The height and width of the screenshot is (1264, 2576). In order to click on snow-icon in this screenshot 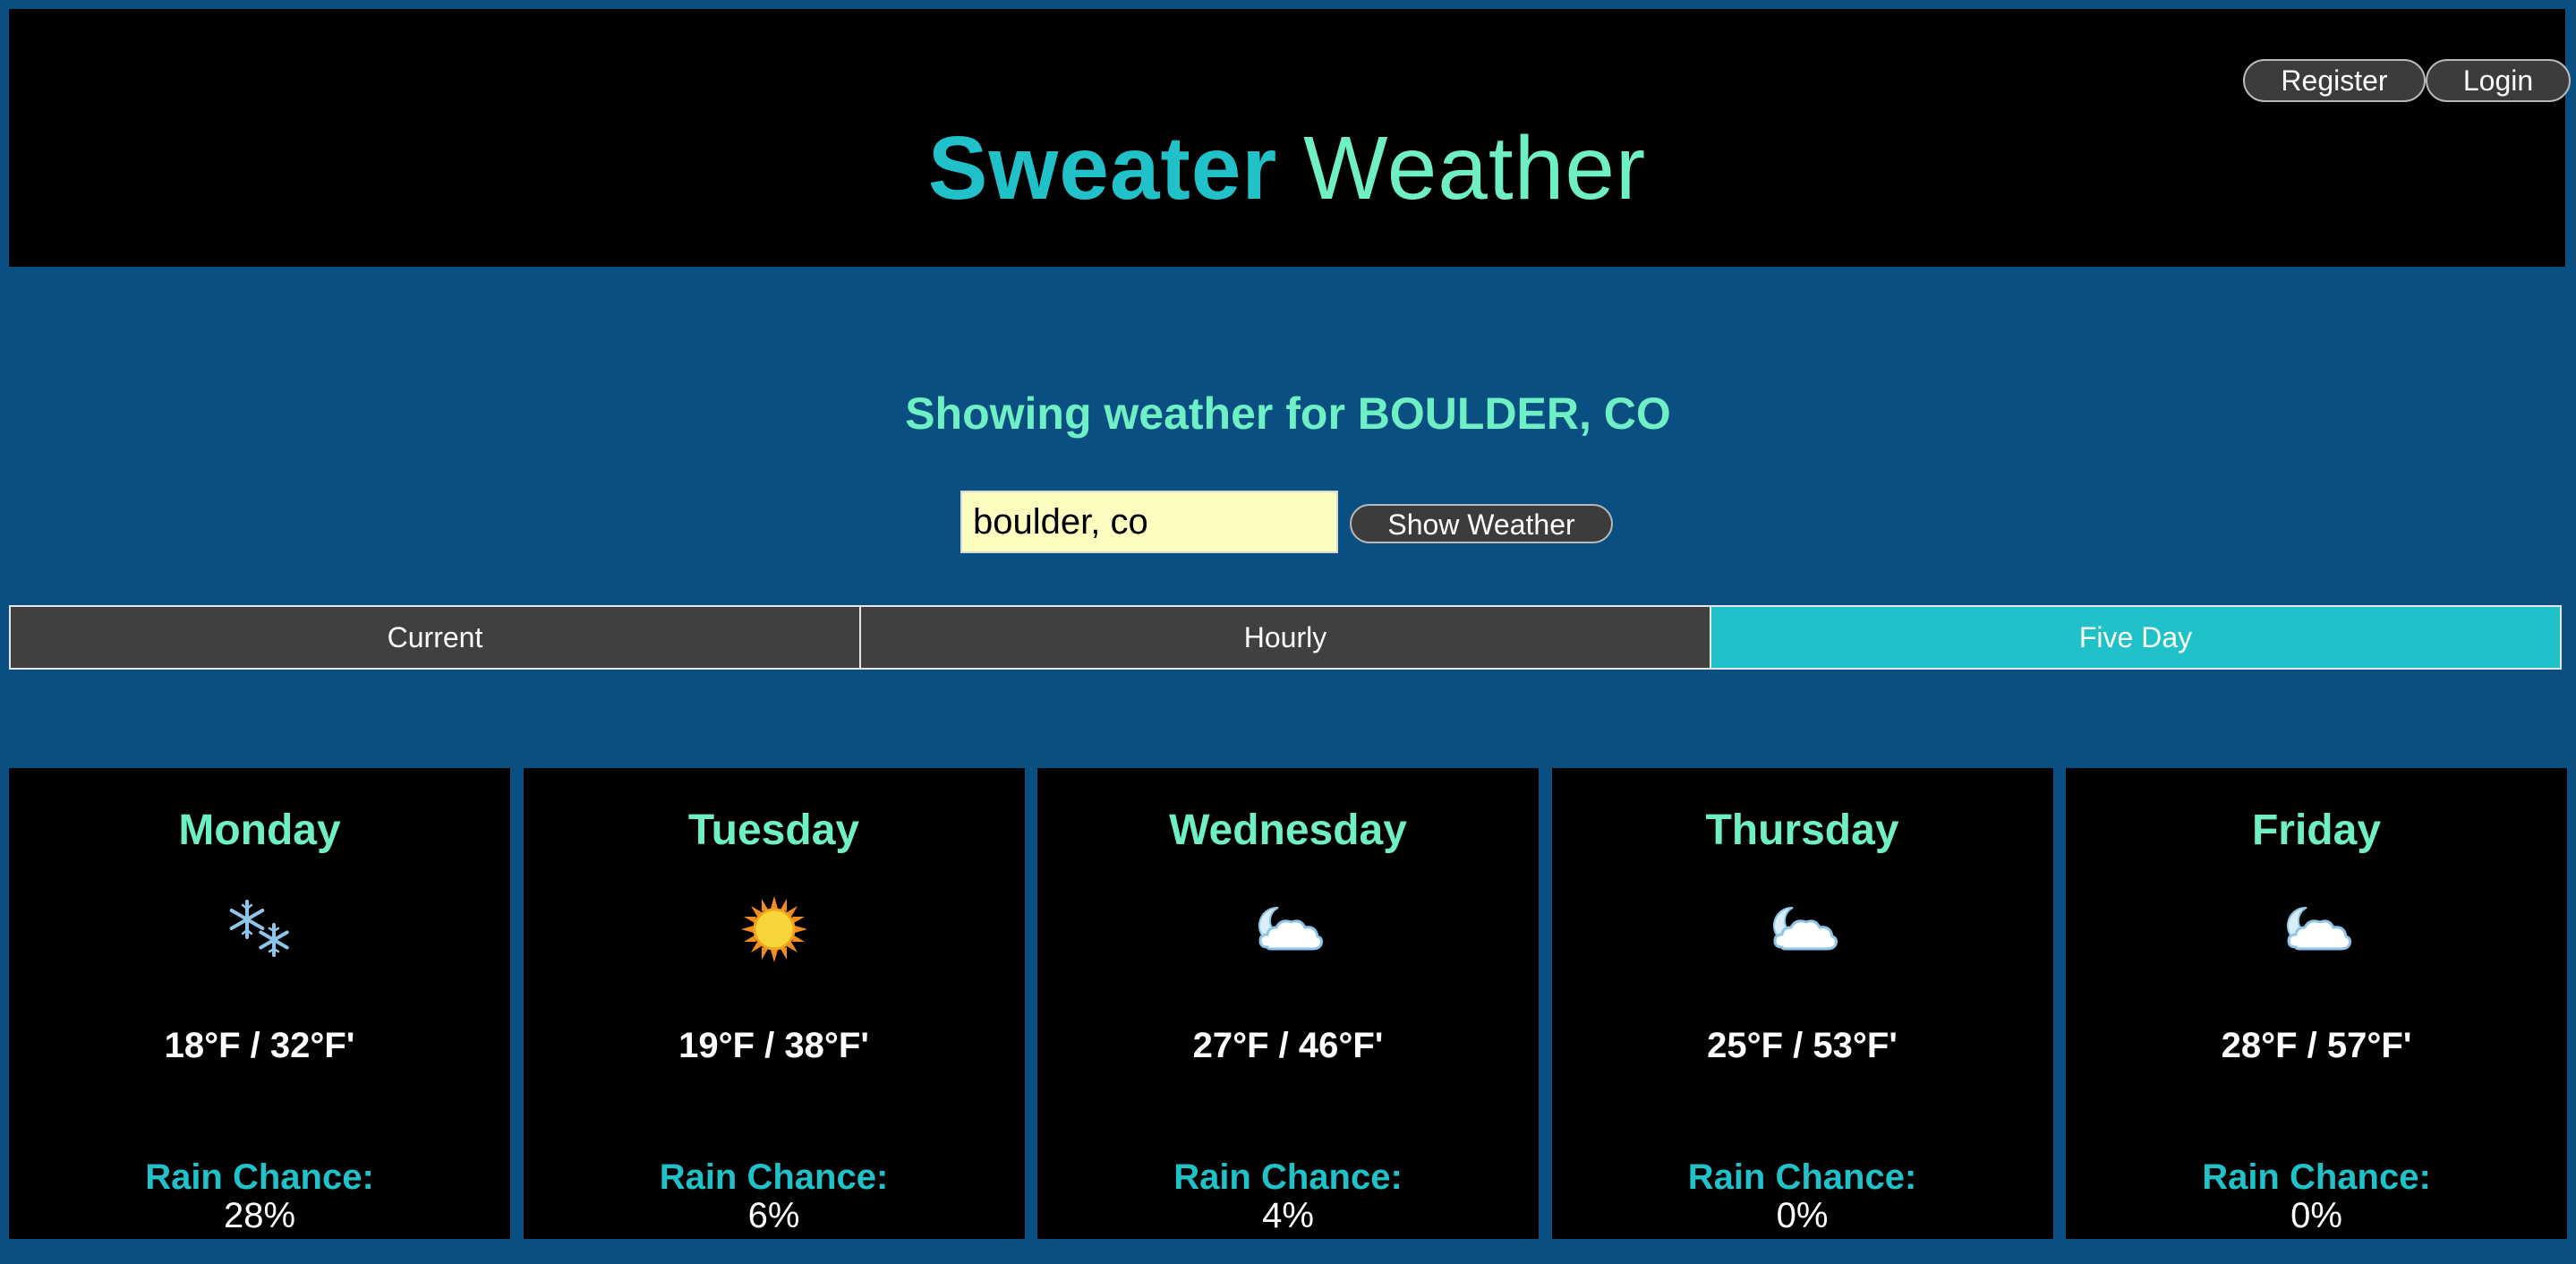, I will do `click(259, 929)`.